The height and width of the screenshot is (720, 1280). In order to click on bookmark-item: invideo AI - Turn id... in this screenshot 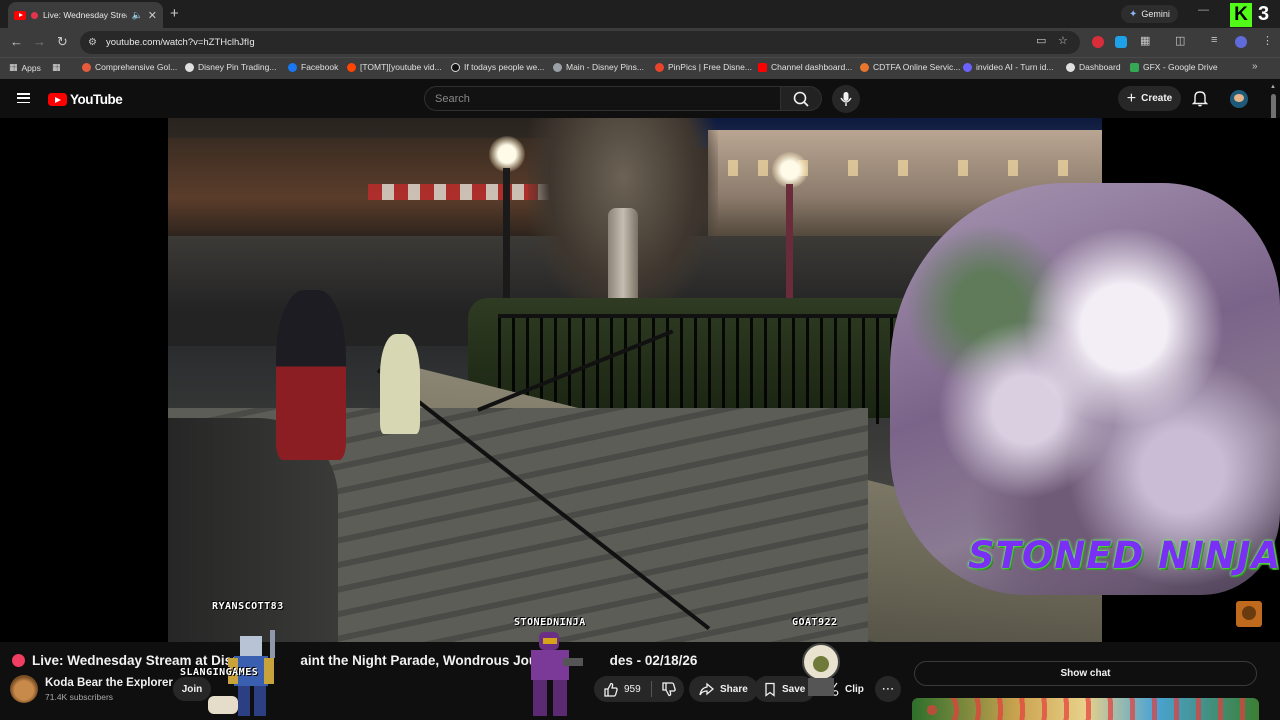, I will do `click(1008, 67)`.